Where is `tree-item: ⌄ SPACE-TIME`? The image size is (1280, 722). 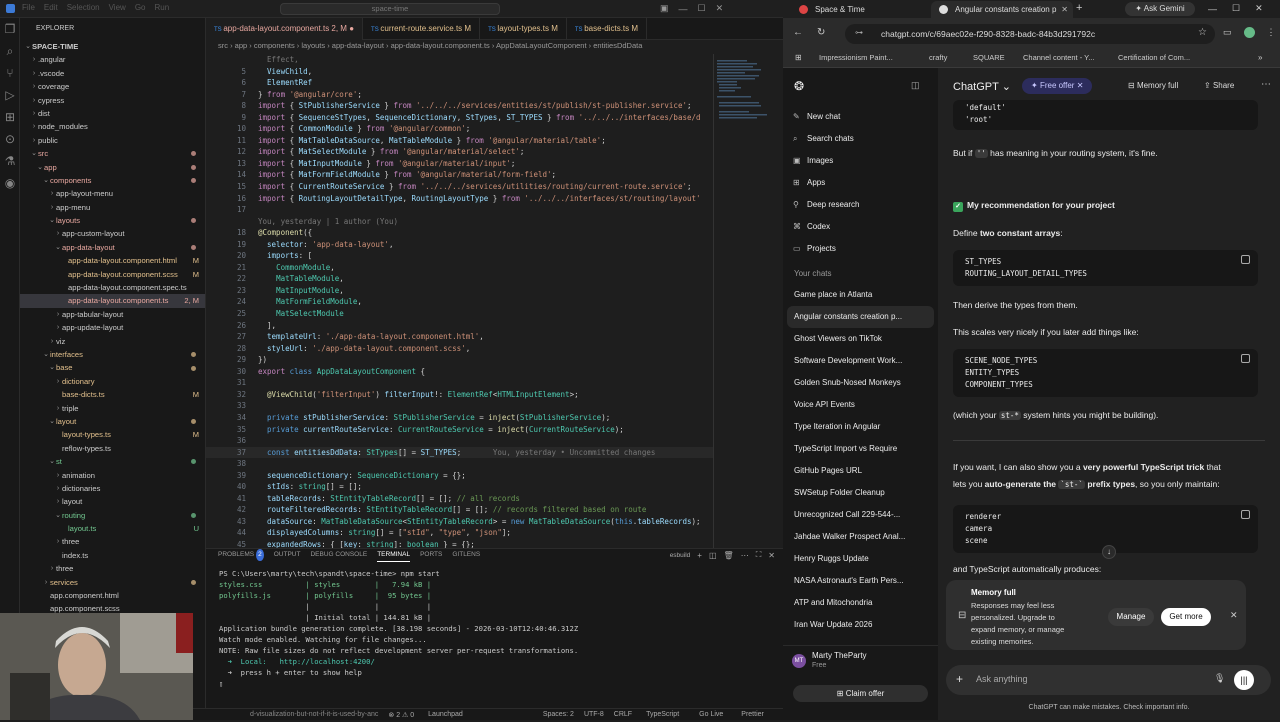 tree-item: ⌄ SPACE-TIME is located at coordinates (112, 46).